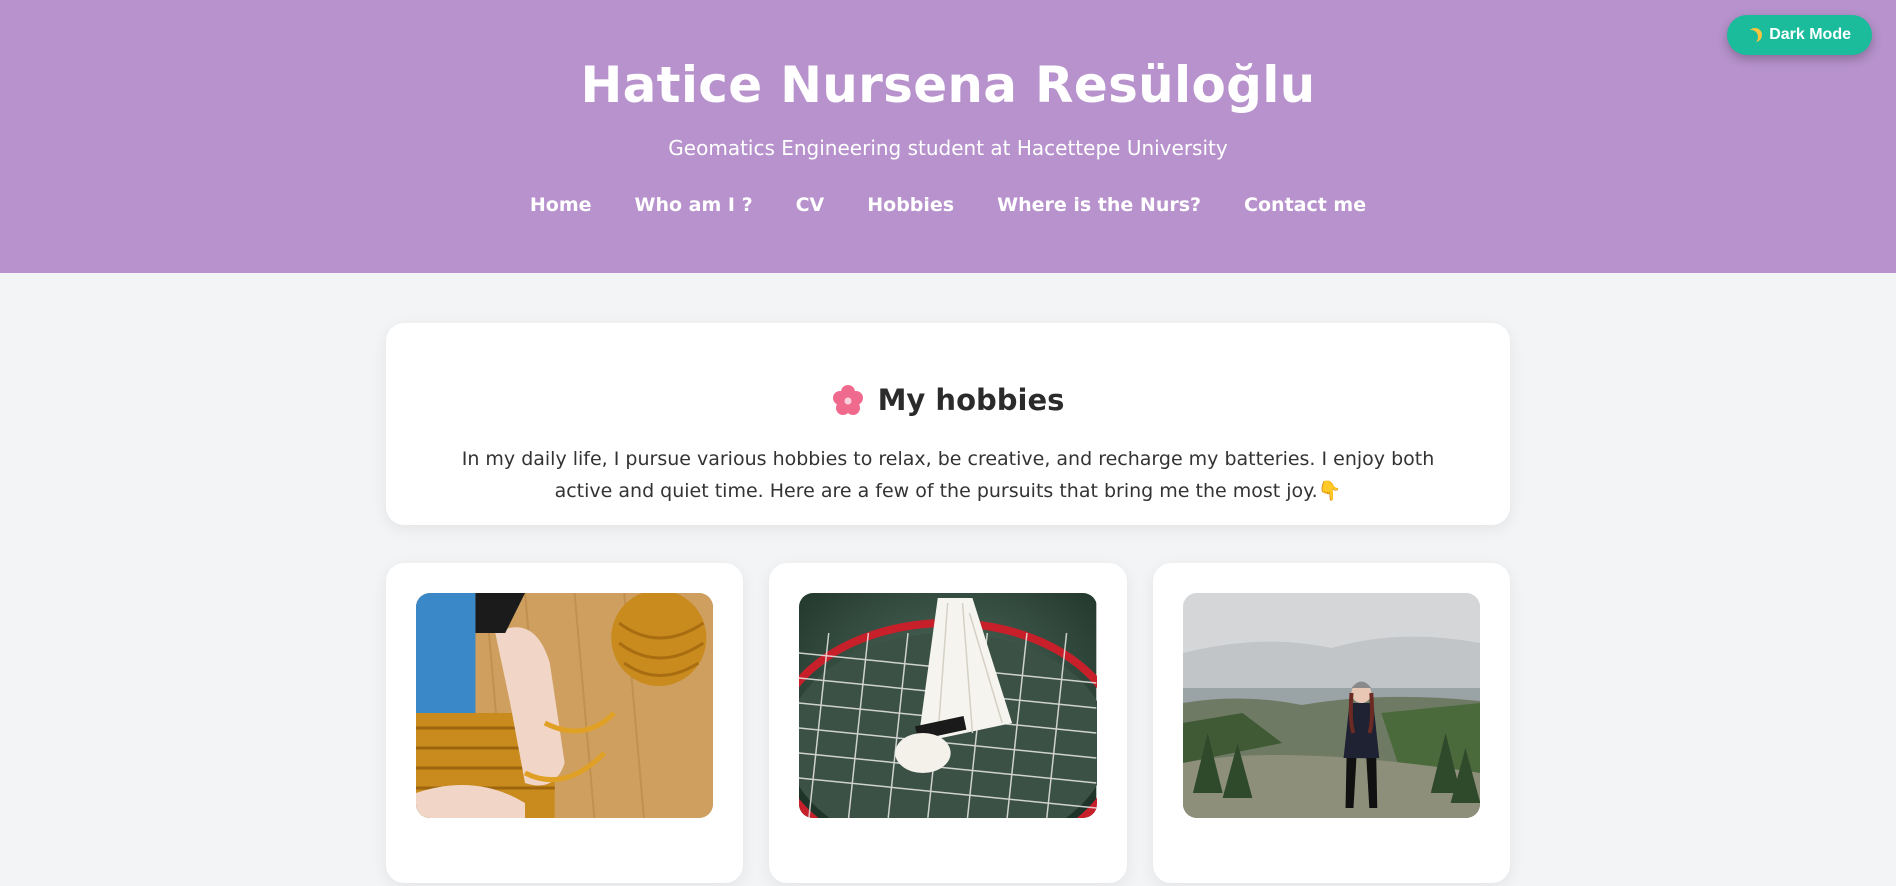 The width and height of the screenshot is (1896, 886). Describe the element at coordinates (561, 205) in the screenshot. I see `nav-home: Home` at that location.